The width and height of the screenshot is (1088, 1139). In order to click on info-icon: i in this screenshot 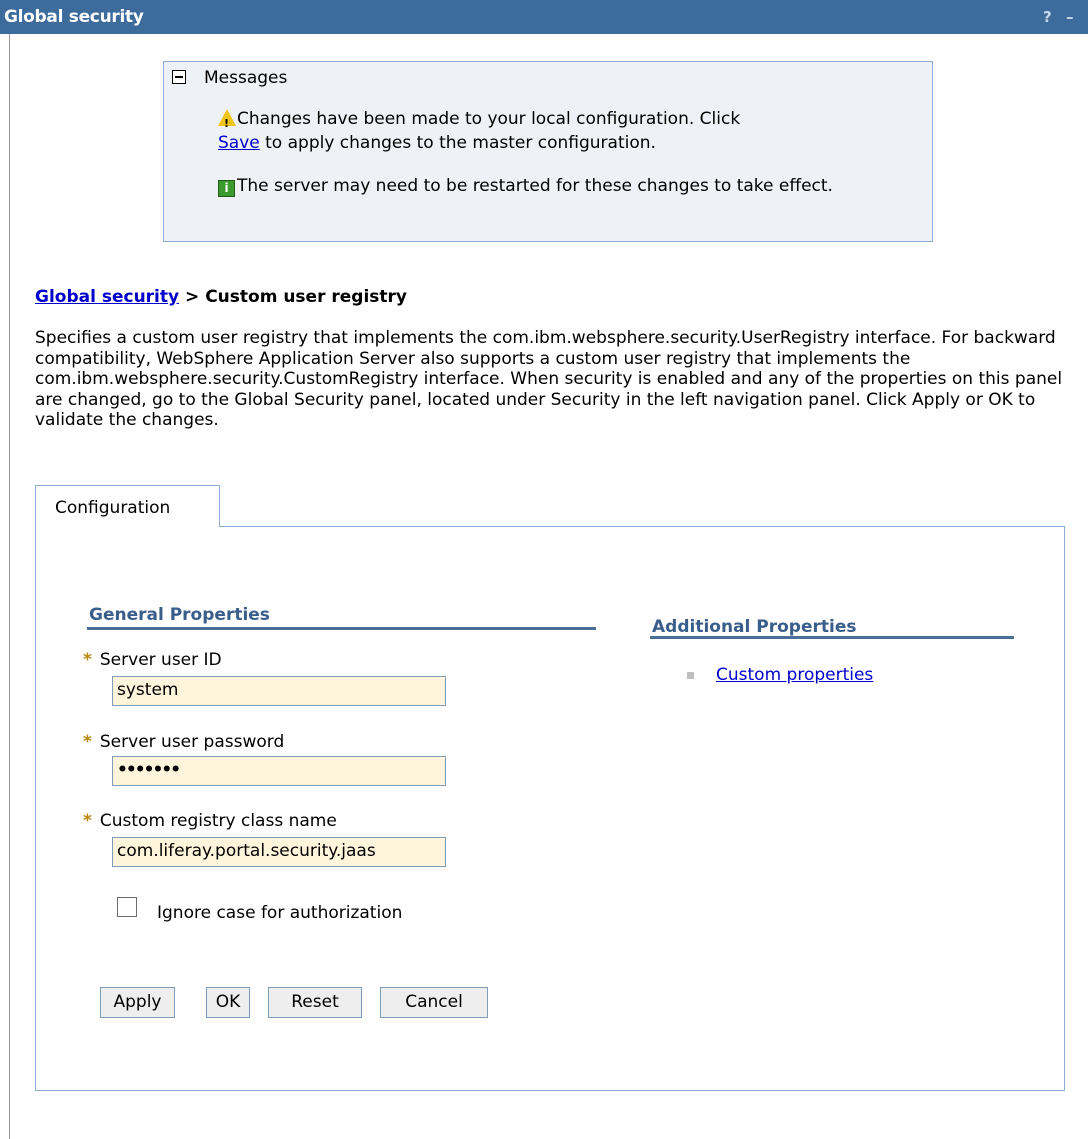, I will do `click(226, 188)`.